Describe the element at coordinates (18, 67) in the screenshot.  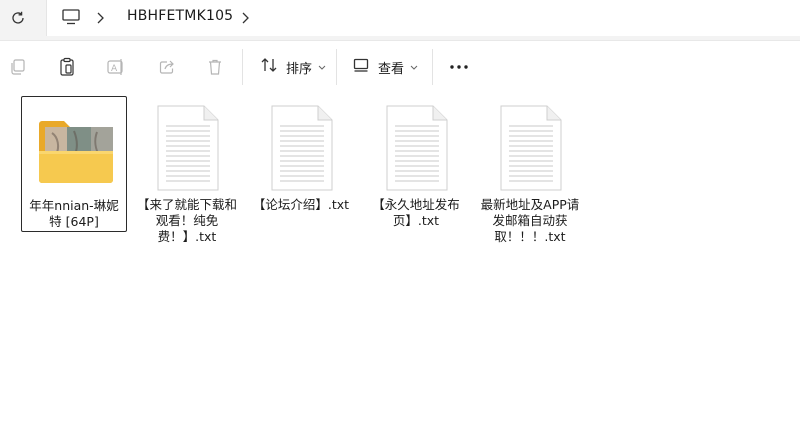
I see `copy-icon` at that location.